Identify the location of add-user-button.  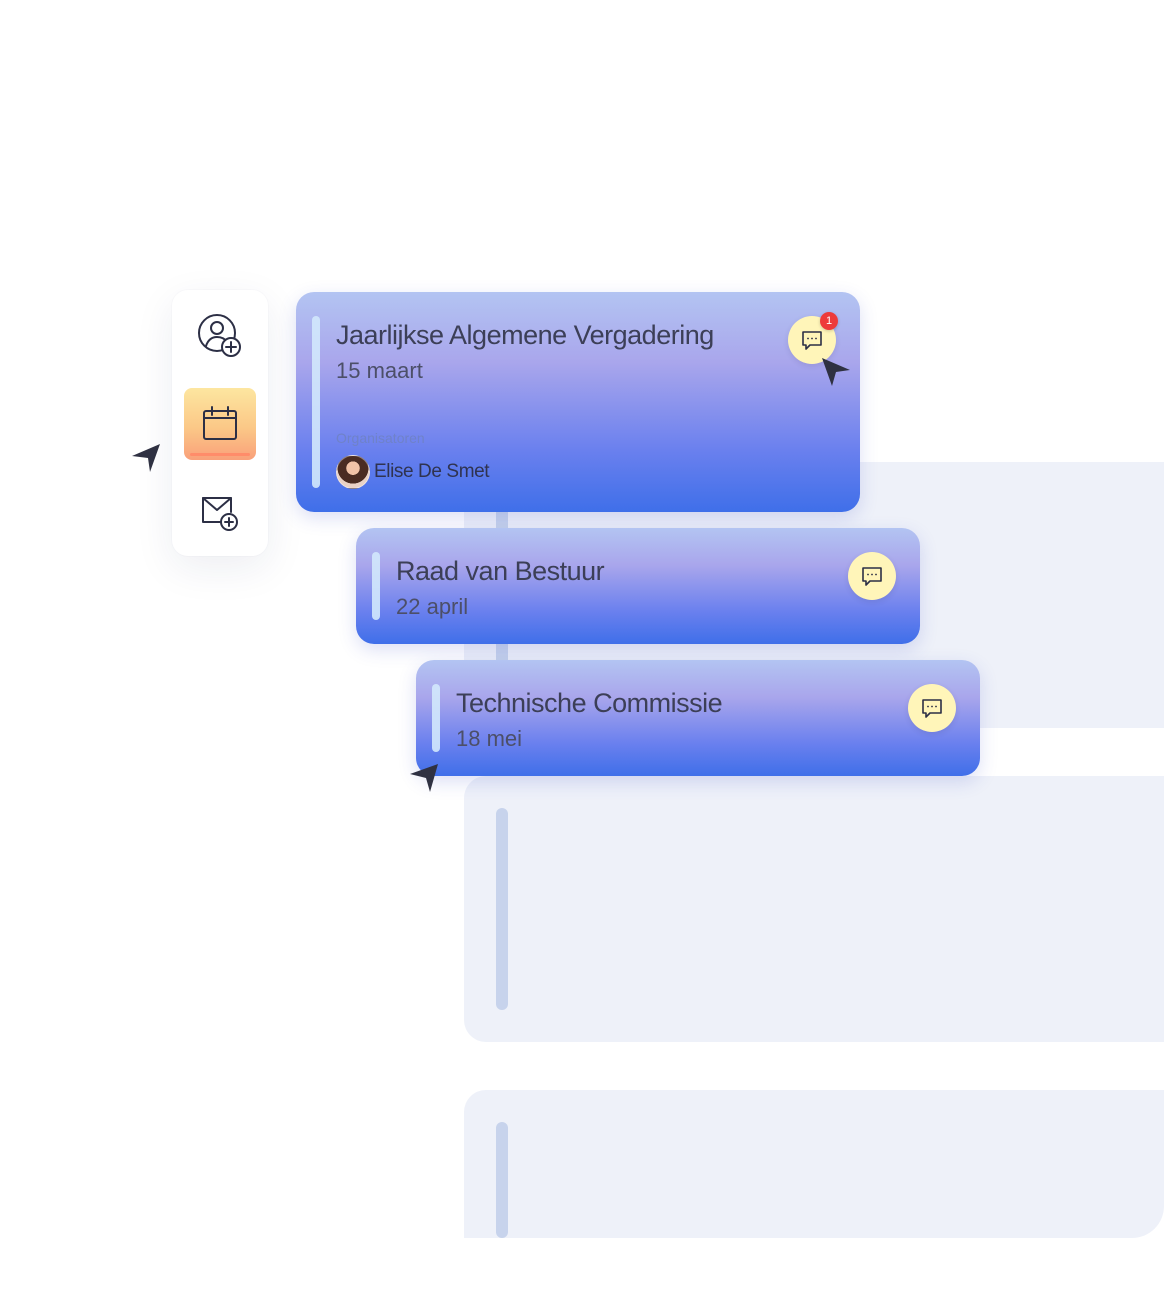
(220, 336).